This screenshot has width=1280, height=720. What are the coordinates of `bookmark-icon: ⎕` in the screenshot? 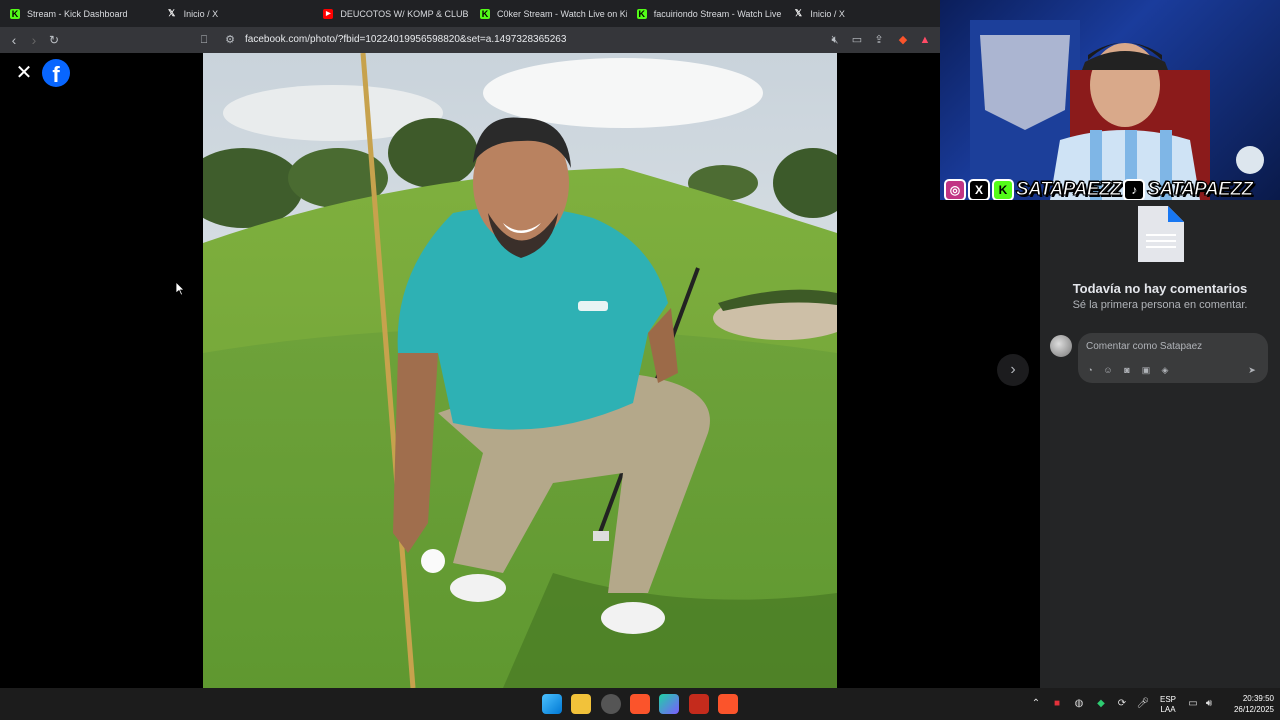 It's located at (204, 40).